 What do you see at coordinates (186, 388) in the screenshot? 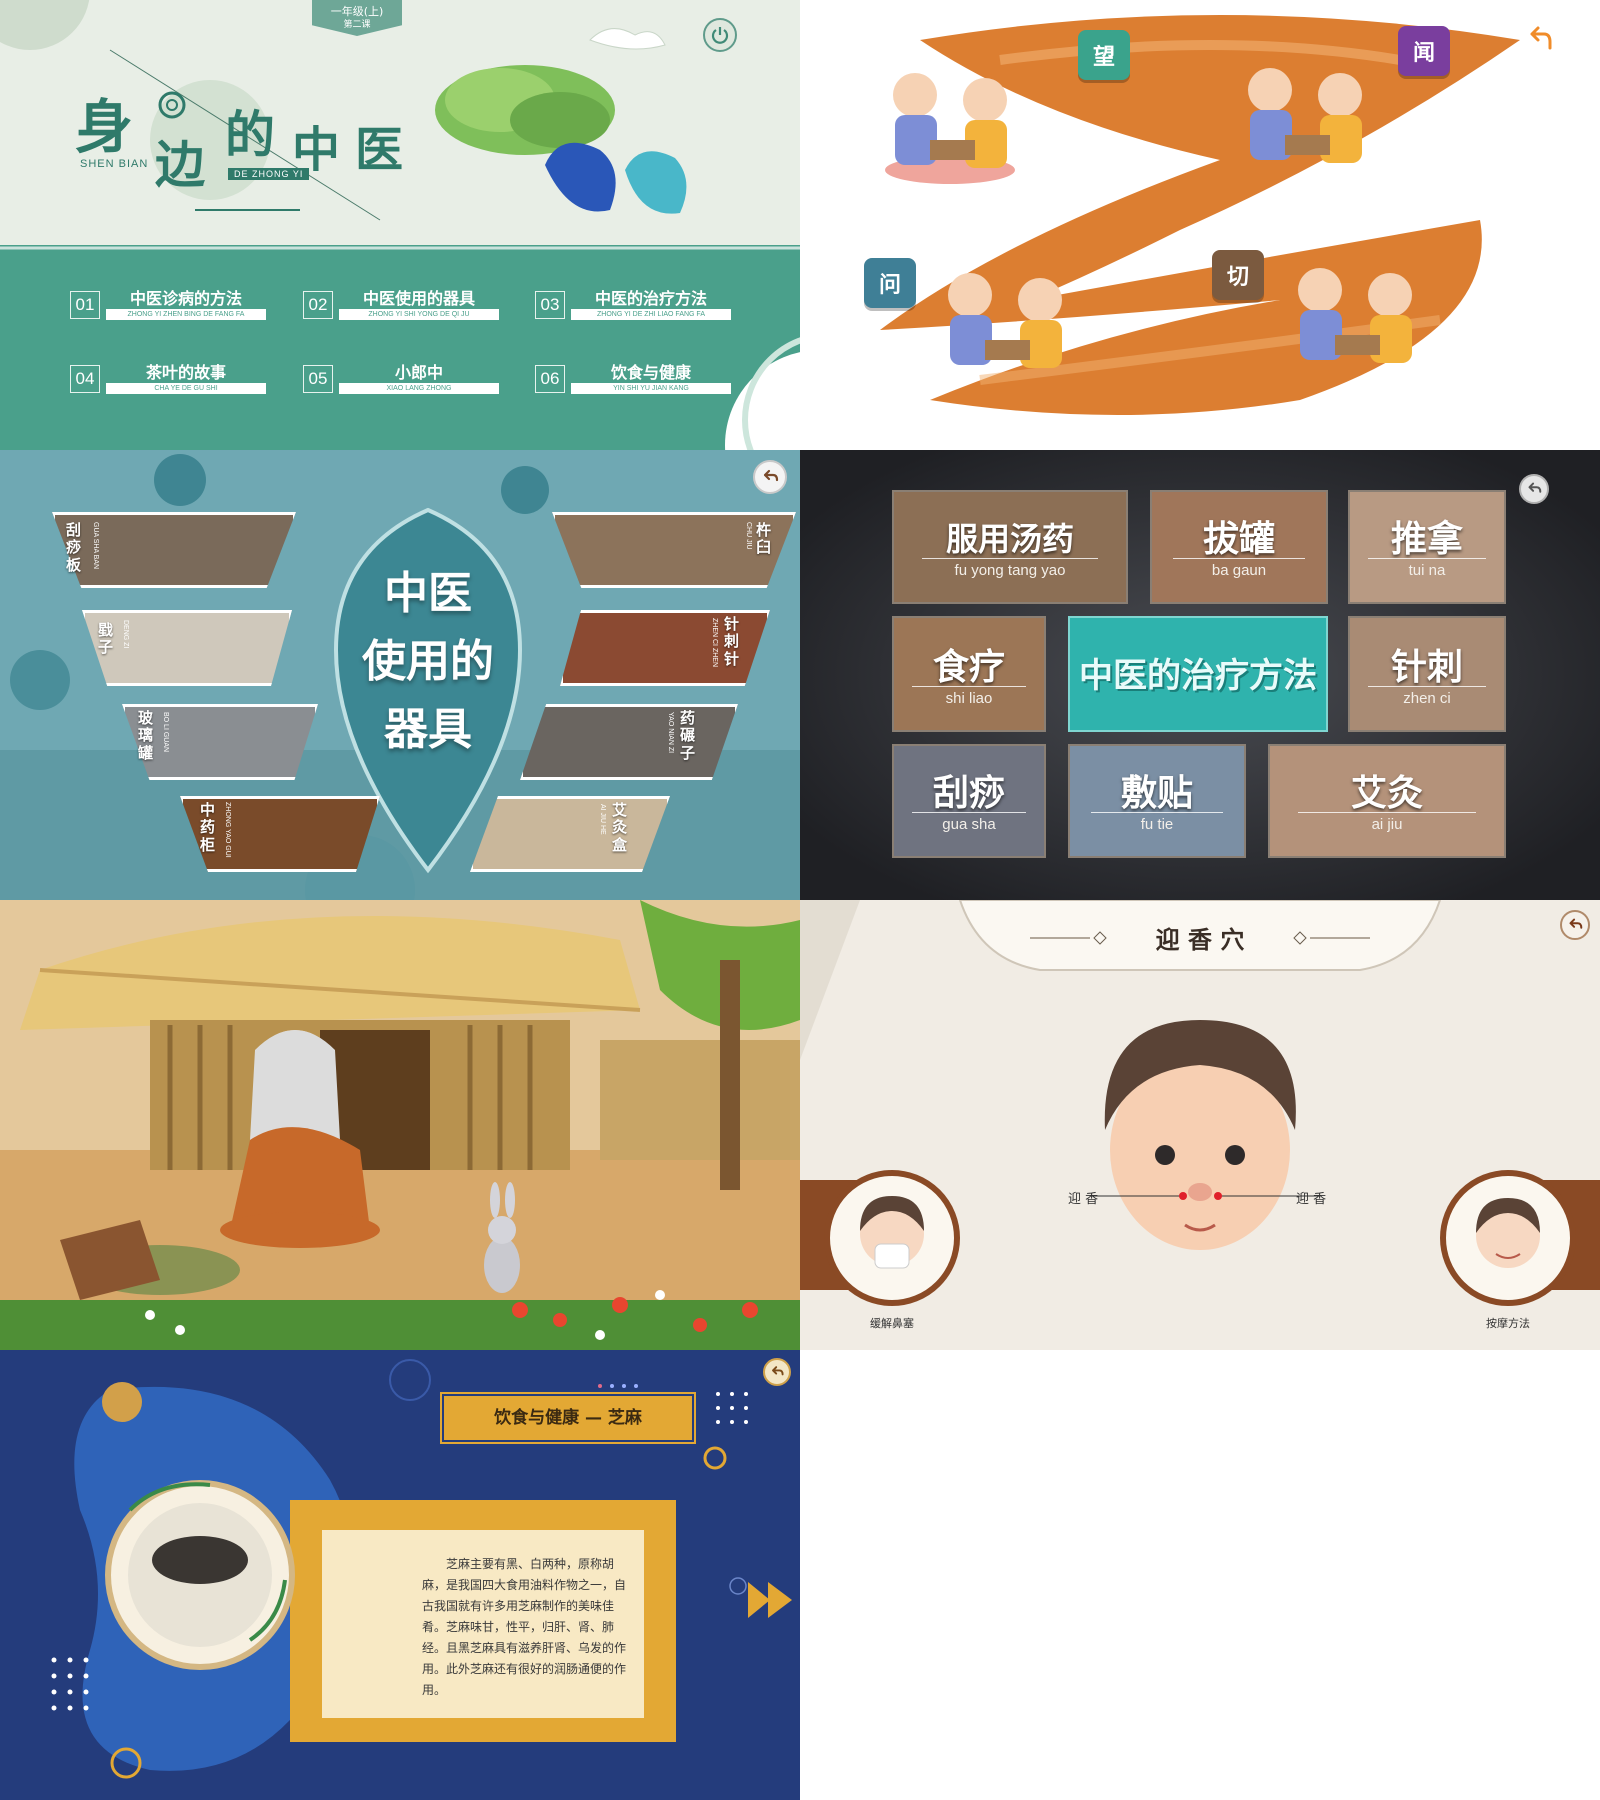
I see `menu-pinyin: CHA YE DE GU SHI` at bounding box center [186, 388].